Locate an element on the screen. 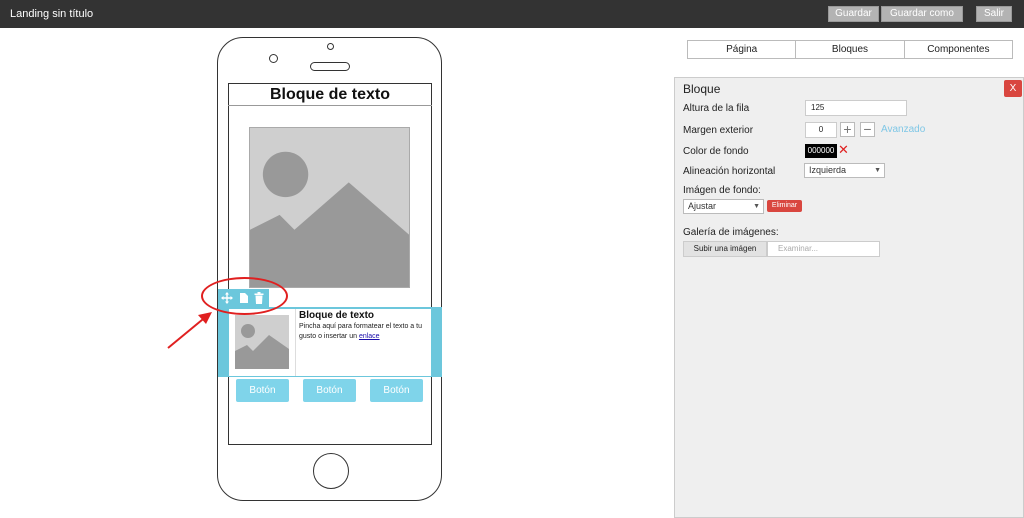 The height and width of the screenshot is (518, 1024). annotation-arrow-icon is located at coordinates (189, 330).